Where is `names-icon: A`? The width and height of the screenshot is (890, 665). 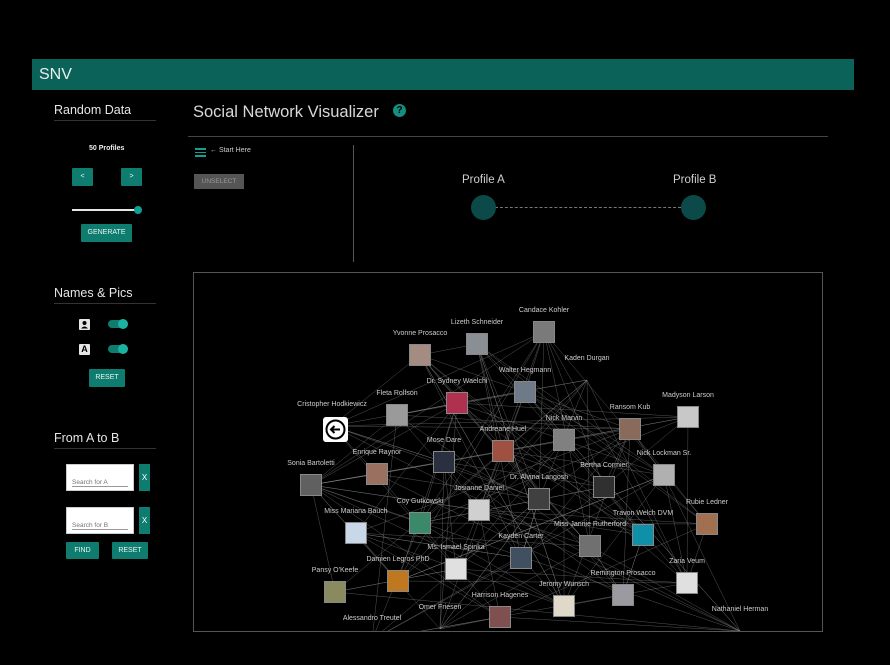
names-icon: A is located at coordinates (84, 349).